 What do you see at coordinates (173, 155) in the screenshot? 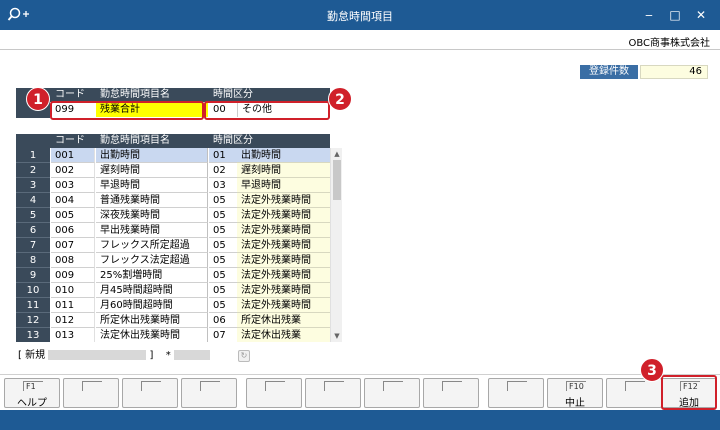
I see `table-row: 1 001 出勤時間 01 出勤時間` at bounding box center [173, 155].